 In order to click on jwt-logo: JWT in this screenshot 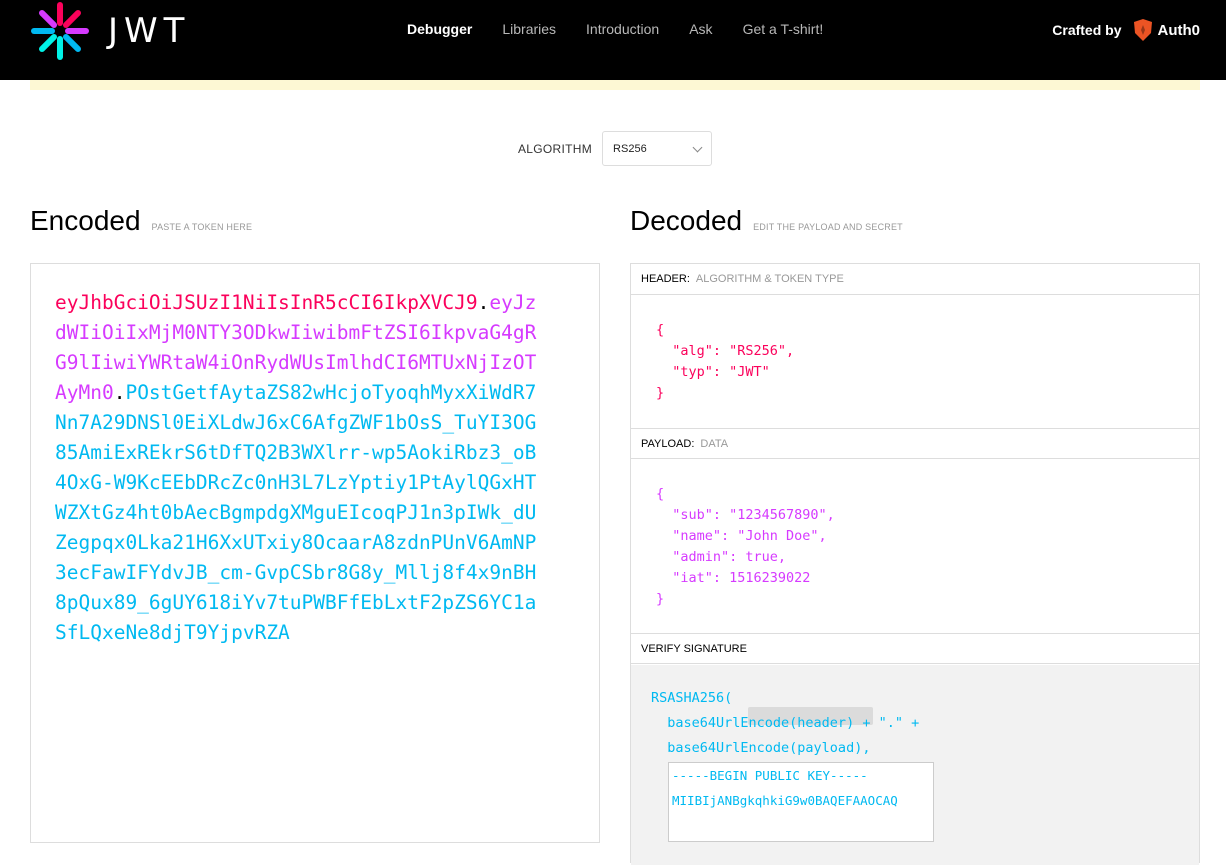, I will do `click(110, 31)`.